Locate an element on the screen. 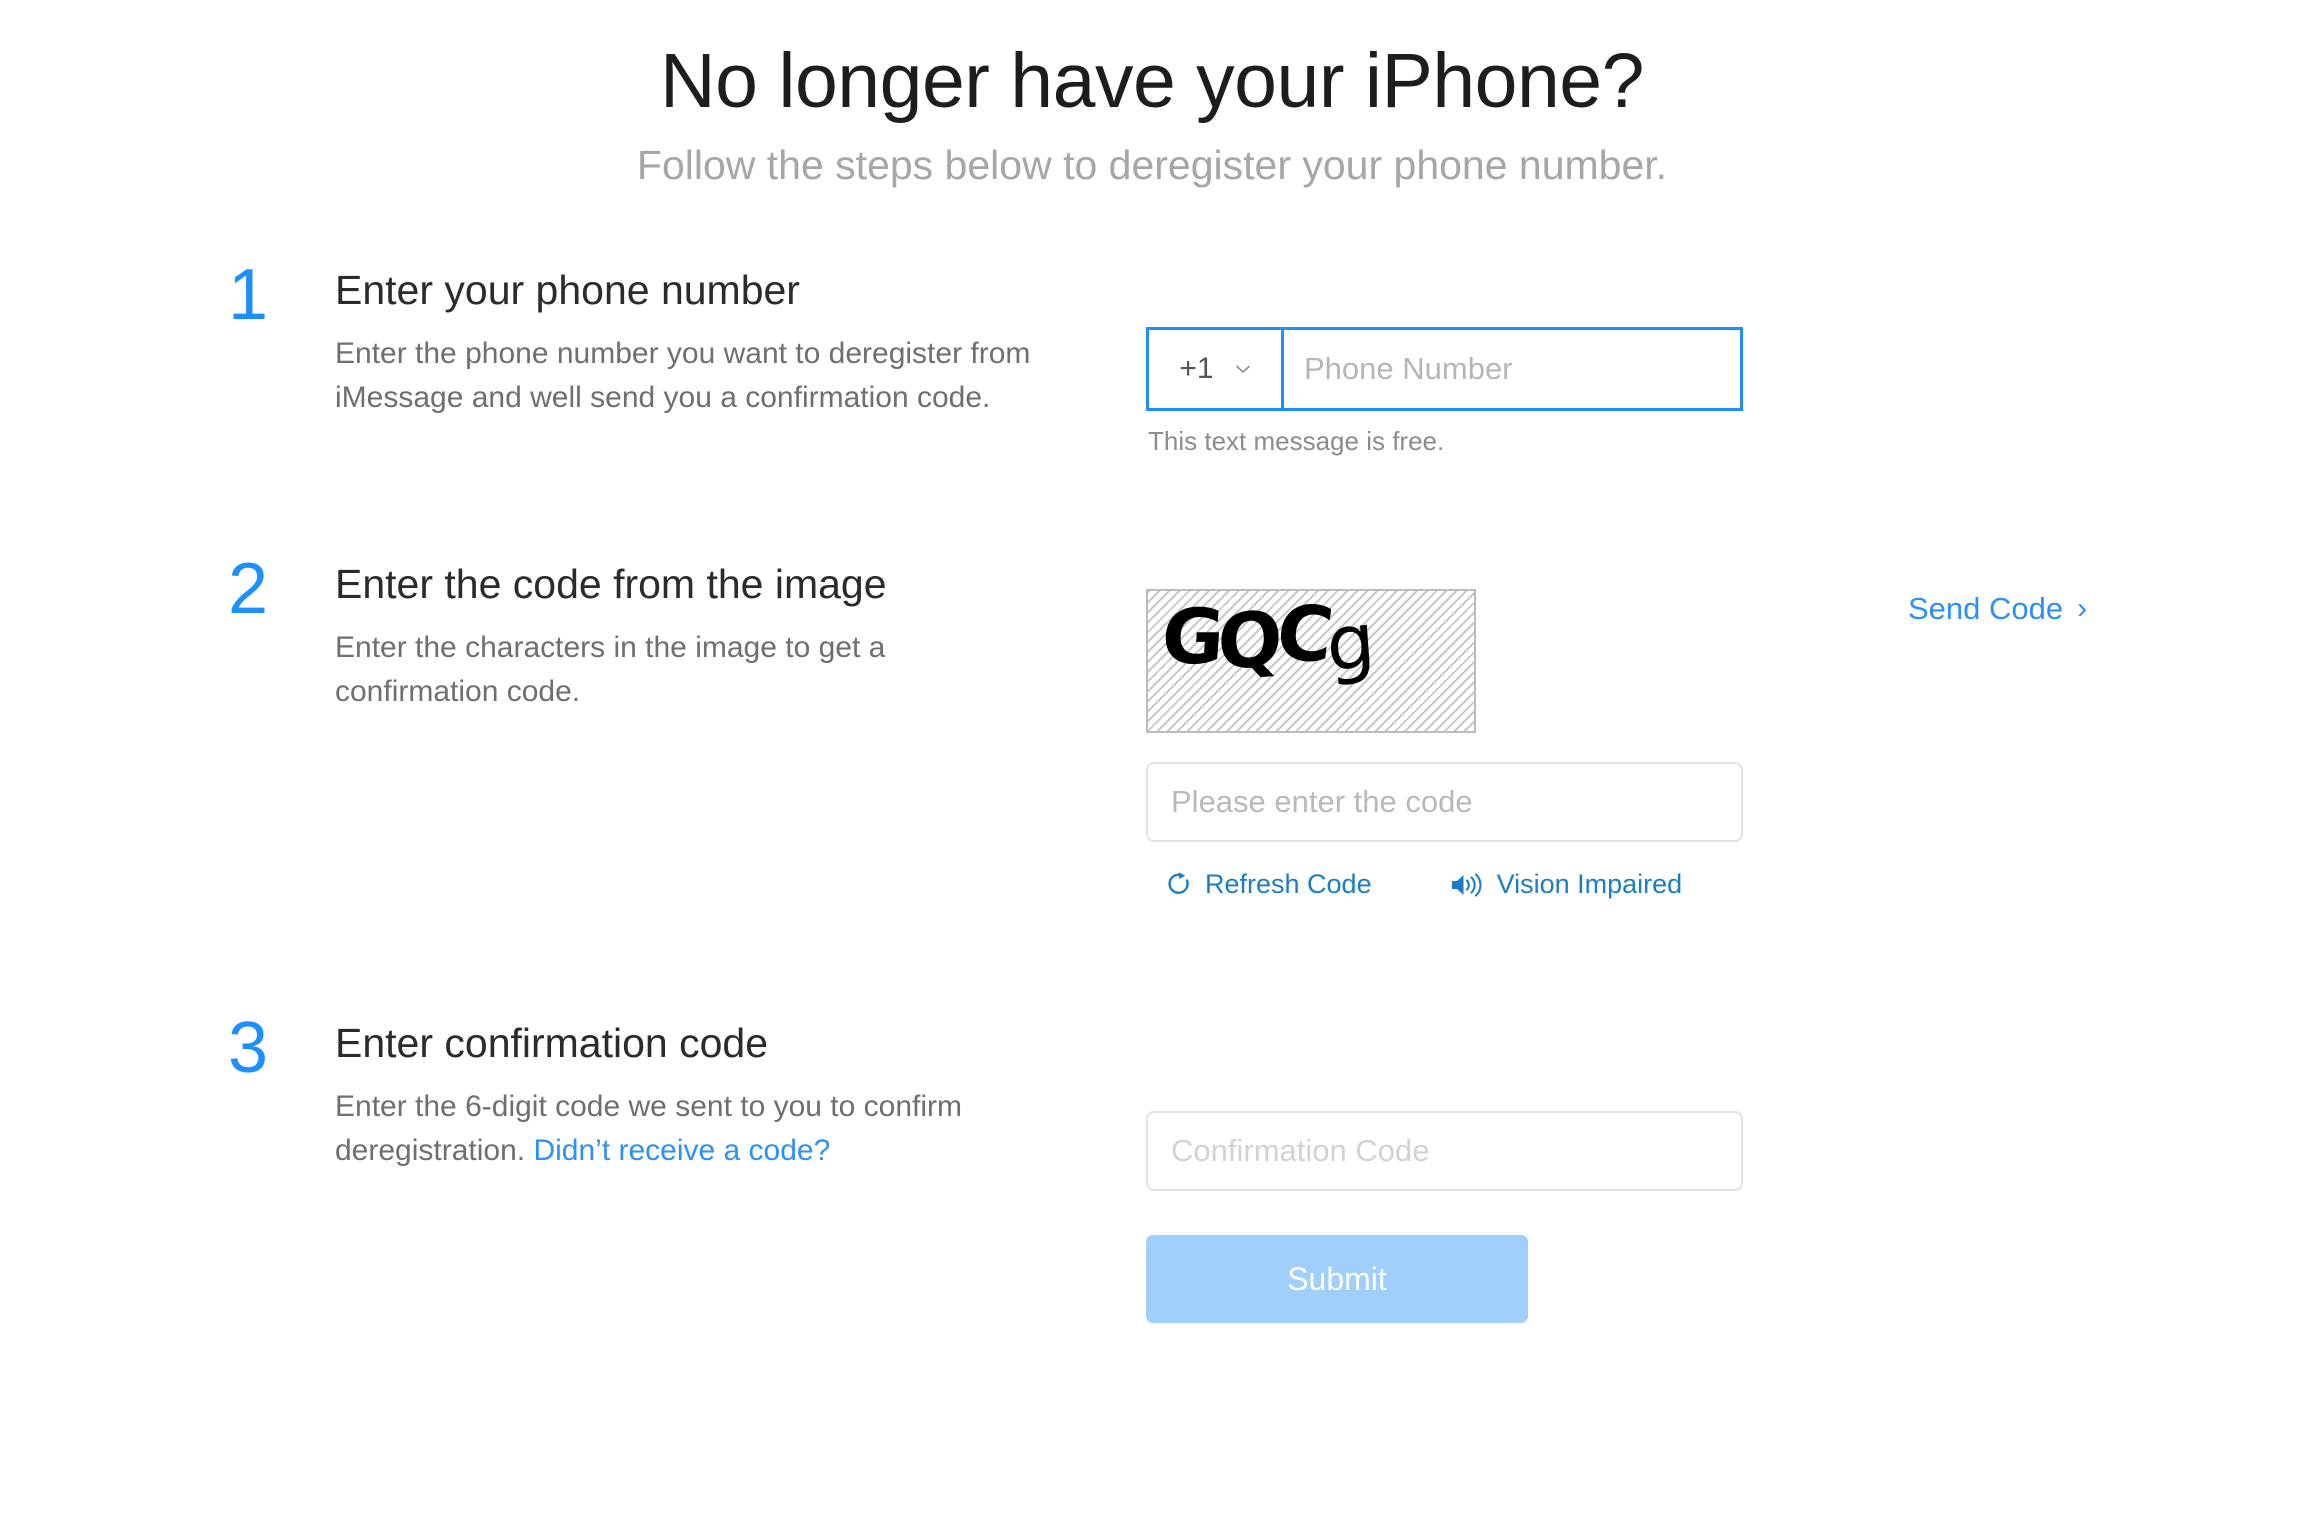 This screenshot has height=1535, width=2304. step-2-number: 2 is located at coordinates (248, 589).